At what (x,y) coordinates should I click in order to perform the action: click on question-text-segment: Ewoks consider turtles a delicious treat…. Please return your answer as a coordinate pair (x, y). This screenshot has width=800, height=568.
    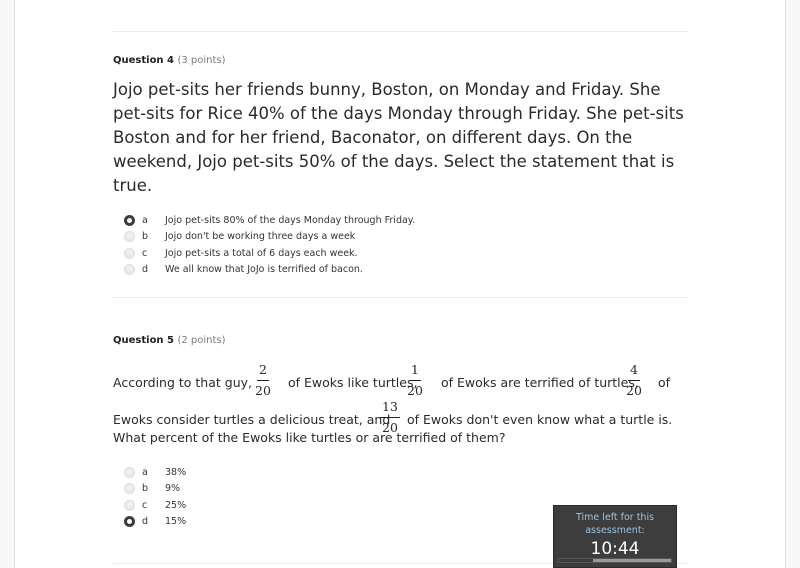
    Looking at the image, I should click on (252, 419).